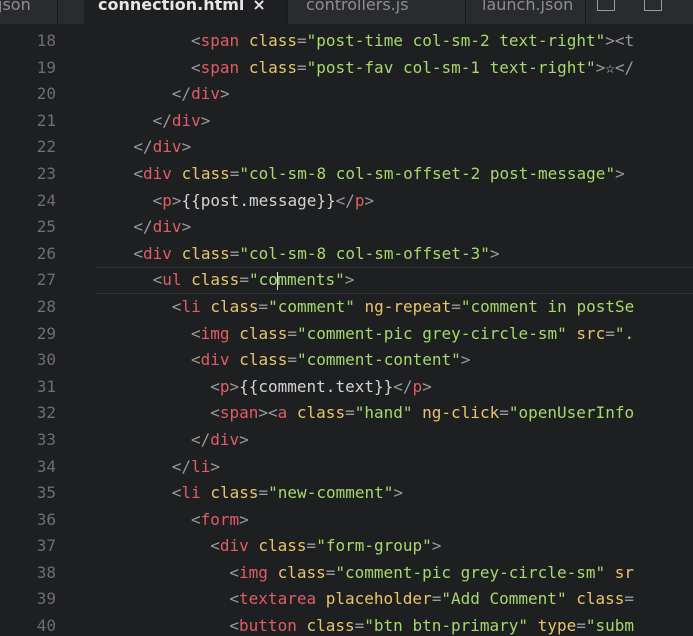 This screenshot has width=693, height=636. What do you see at coordinates (346, 387) in the screenshot?
I see `code-line: 31 <p>{{comment.text}}</p>` at bounding box center [346, 387].